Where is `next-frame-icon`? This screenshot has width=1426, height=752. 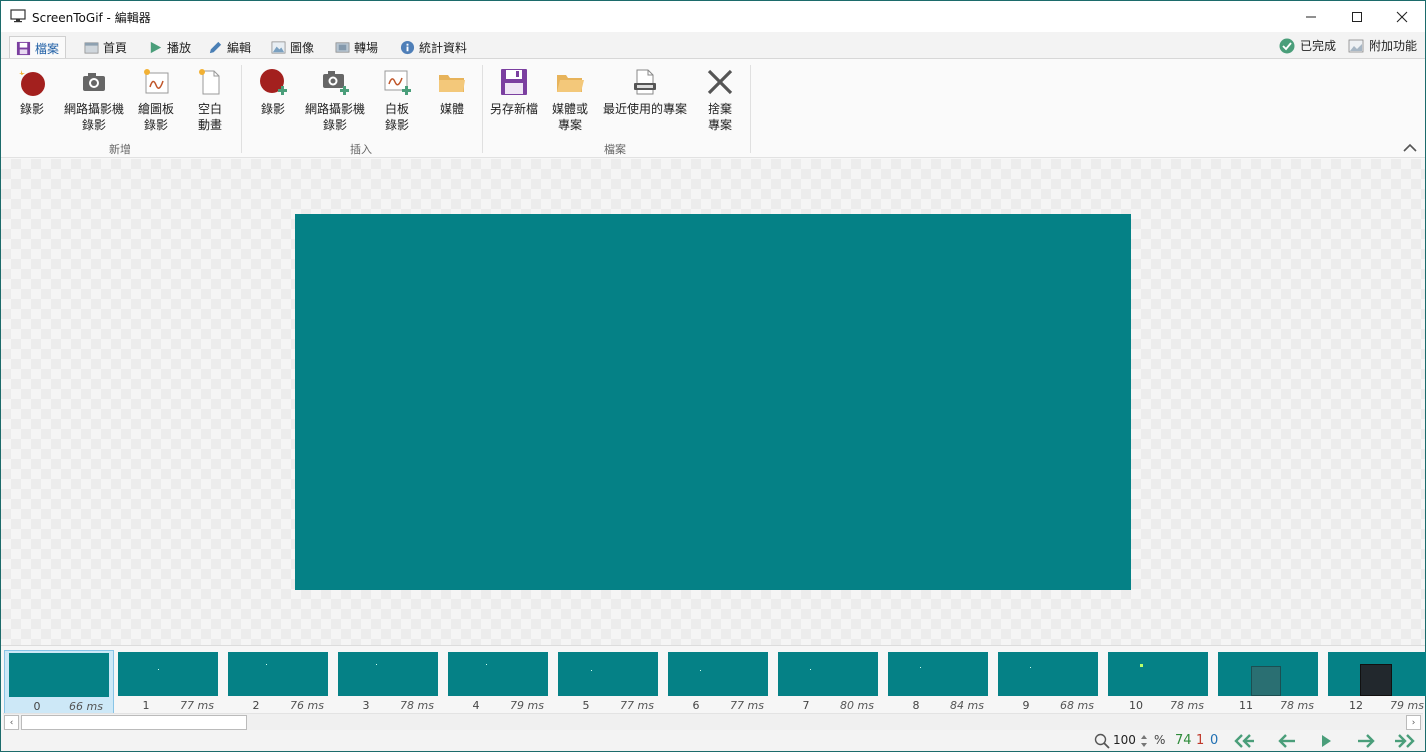
next-frame-icon is located at coordinates (1366, 741).